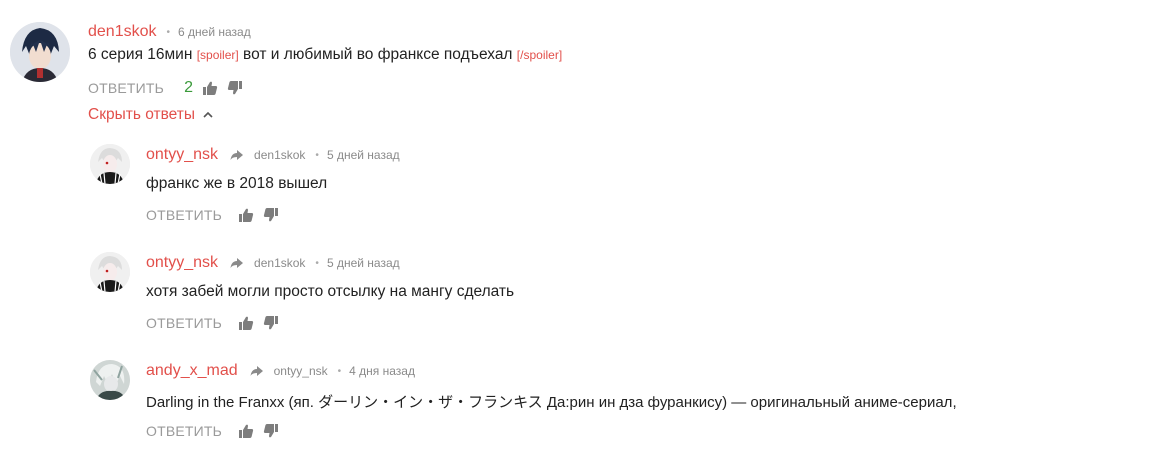  I want to click on hide-replies-label: Скрыть ответы, so click(142, 114).